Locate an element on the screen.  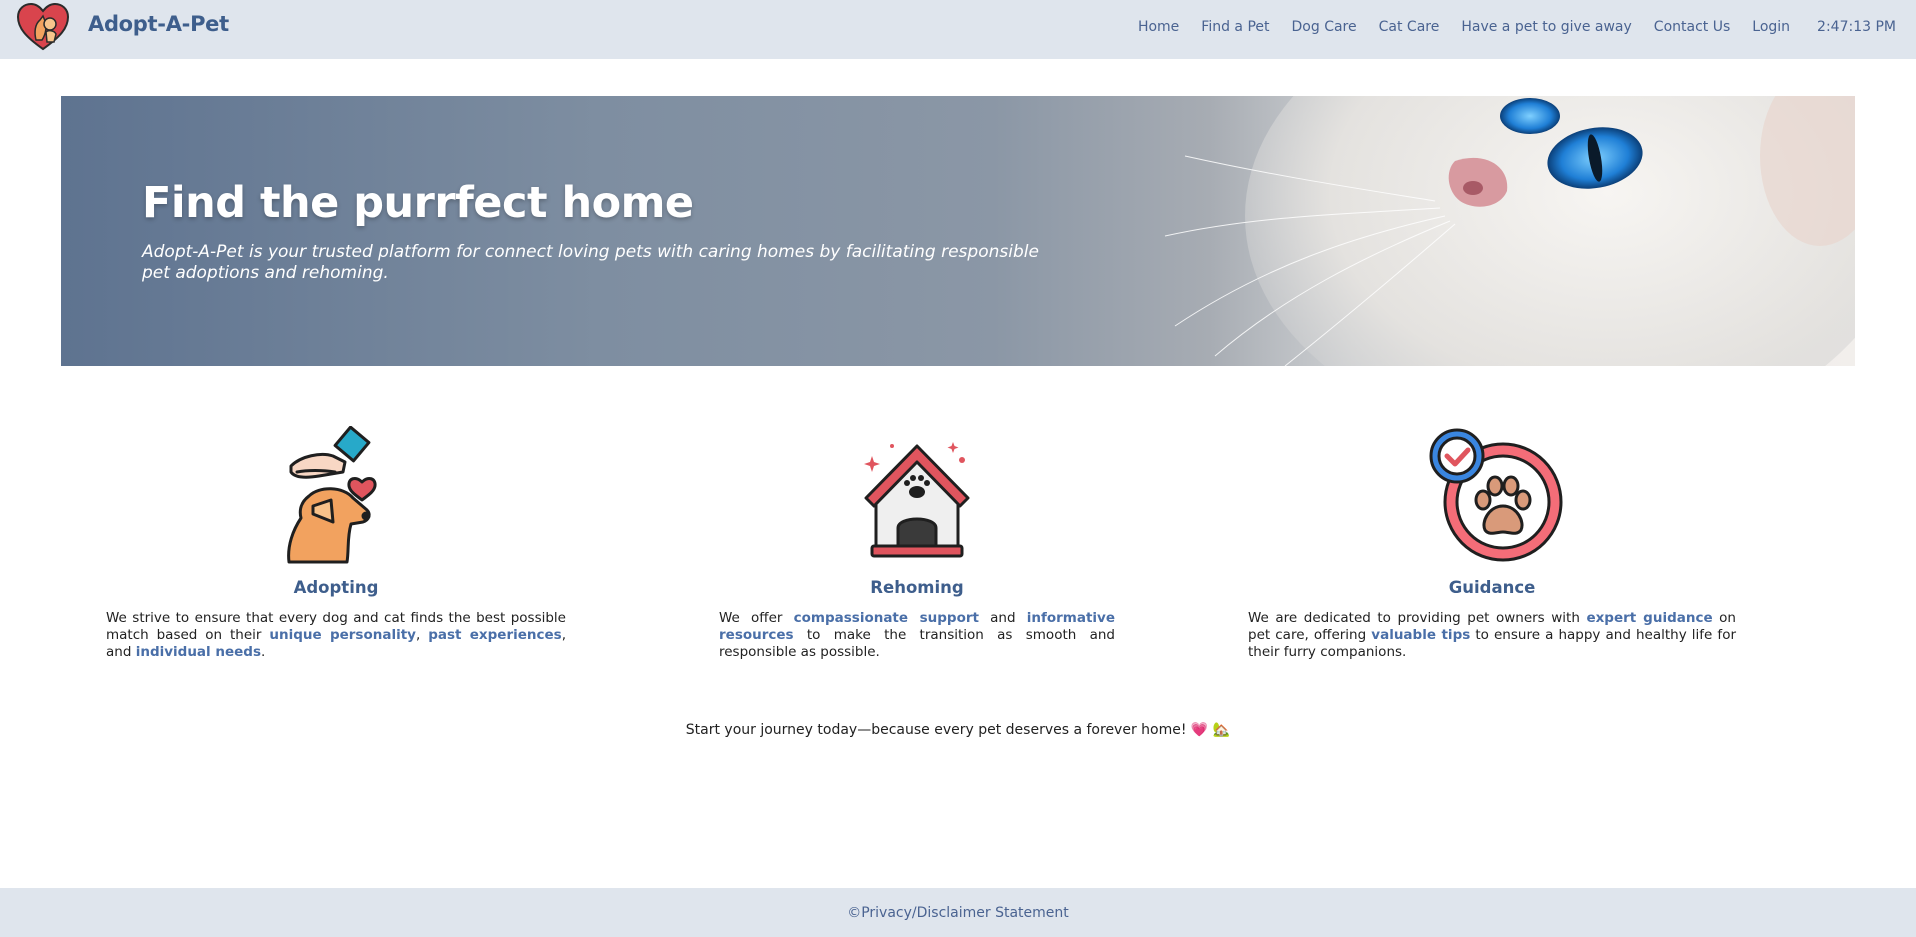
text-run: We offer is located at coordinates (756, 618).